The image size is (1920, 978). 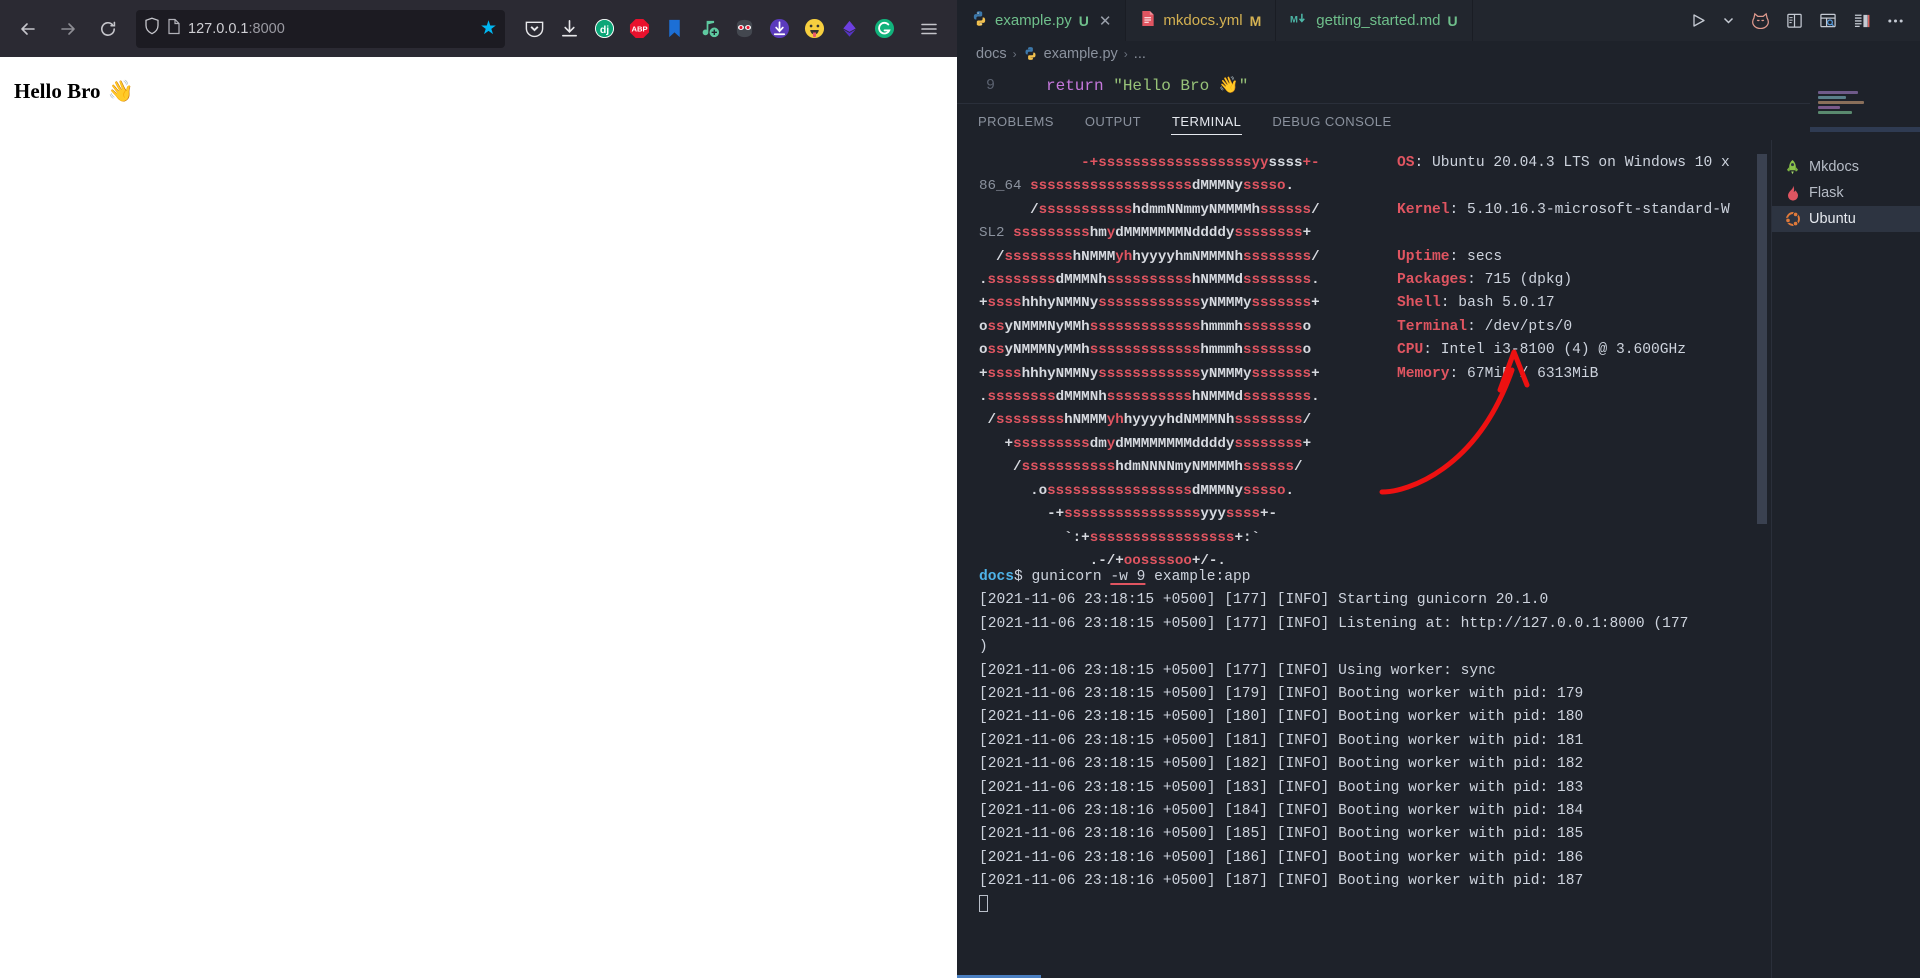 I want to click on grammarly-icon, so click(x=884, y=29).